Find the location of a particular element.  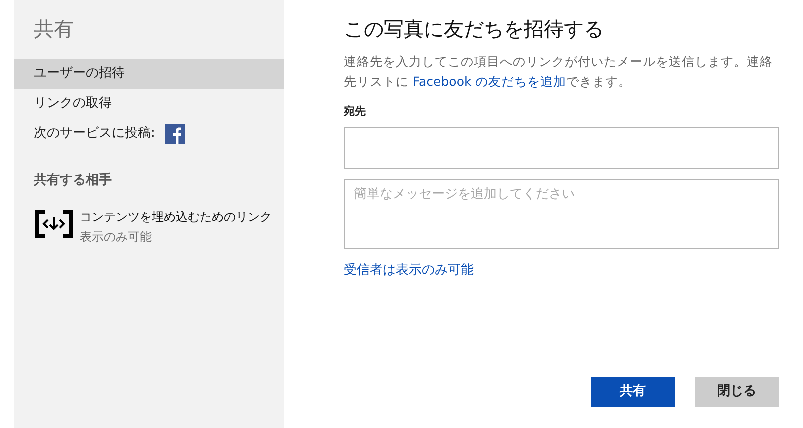

sidebar-item: 次のサービスに投稿: is located at coordinates (95, 134).